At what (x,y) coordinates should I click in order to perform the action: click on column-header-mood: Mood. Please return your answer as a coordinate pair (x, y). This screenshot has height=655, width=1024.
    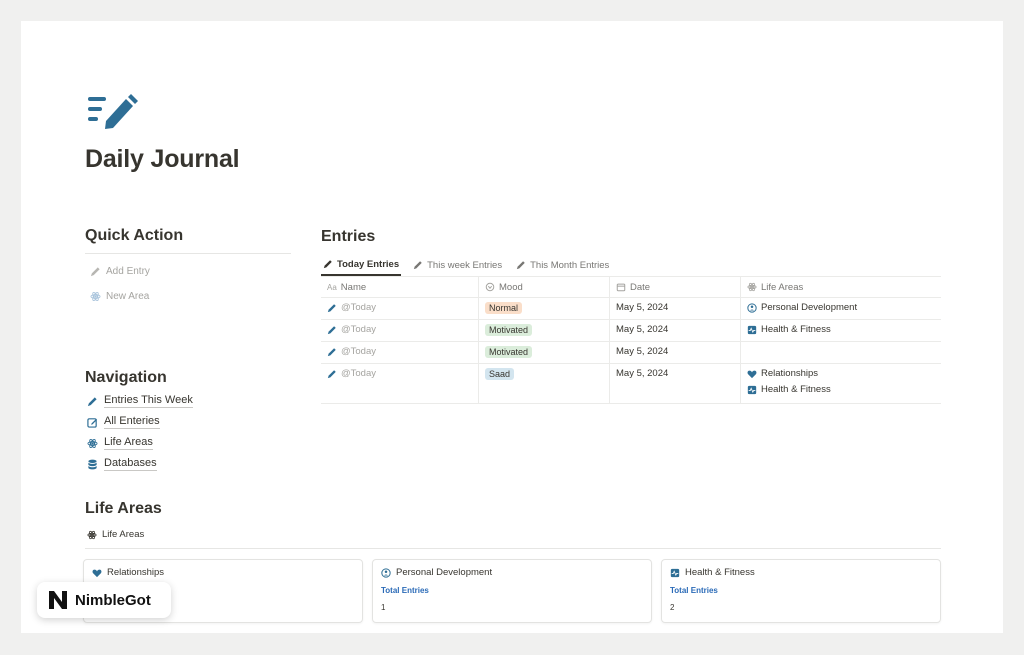
    Looking at the image, I should click on (544, 287).